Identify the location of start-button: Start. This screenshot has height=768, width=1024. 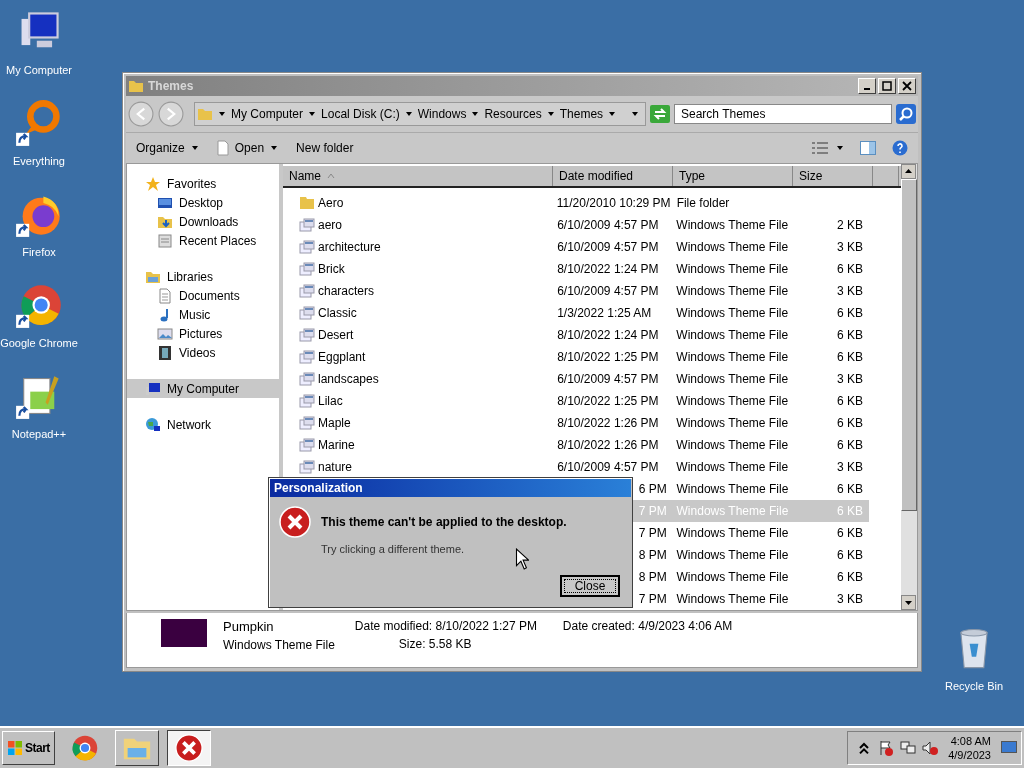
(28, 748).